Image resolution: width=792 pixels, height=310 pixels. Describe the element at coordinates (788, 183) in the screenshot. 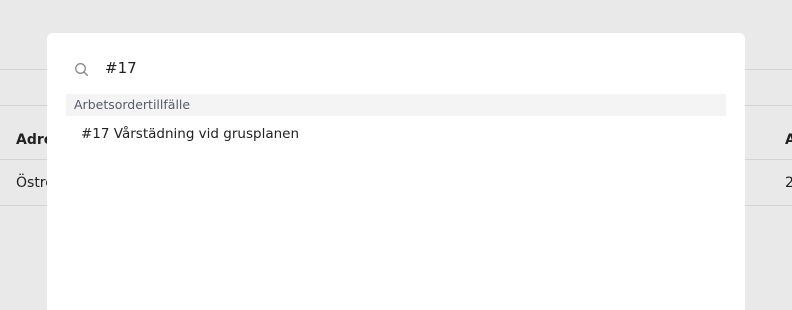

I see `table-cell-right: 2` at that location.